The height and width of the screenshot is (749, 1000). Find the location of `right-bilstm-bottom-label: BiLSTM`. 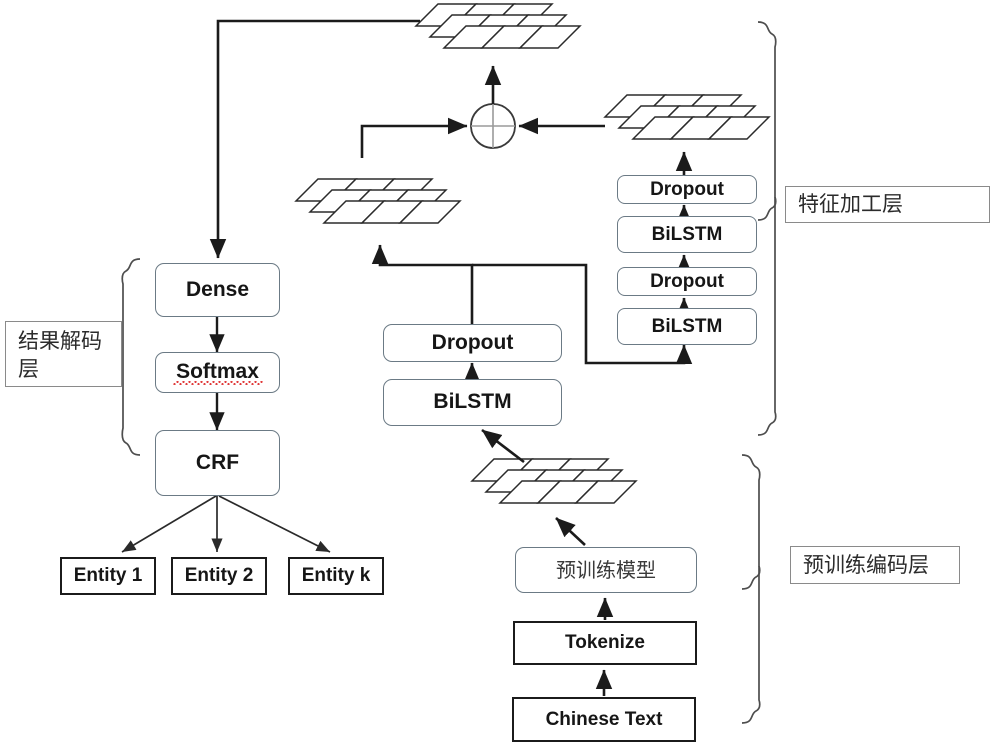

right-bilstm-bottom-label: BiLSTM is located at coordinates (687, 326).